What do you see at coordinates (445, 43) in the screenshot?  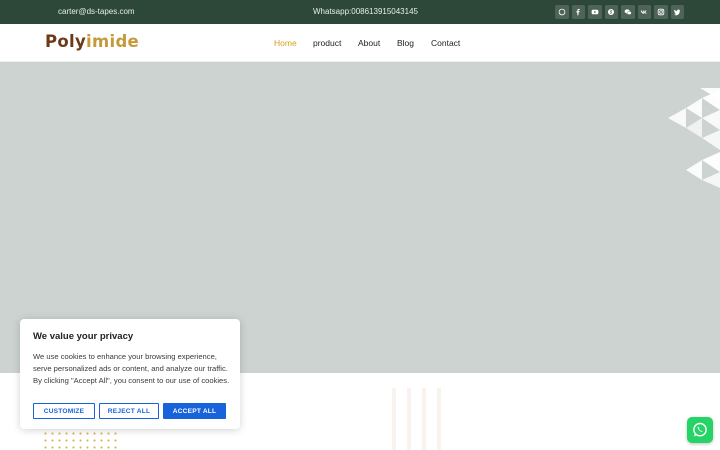 I see `nav-item-contact: Contact` at bounding box center [445, 43].